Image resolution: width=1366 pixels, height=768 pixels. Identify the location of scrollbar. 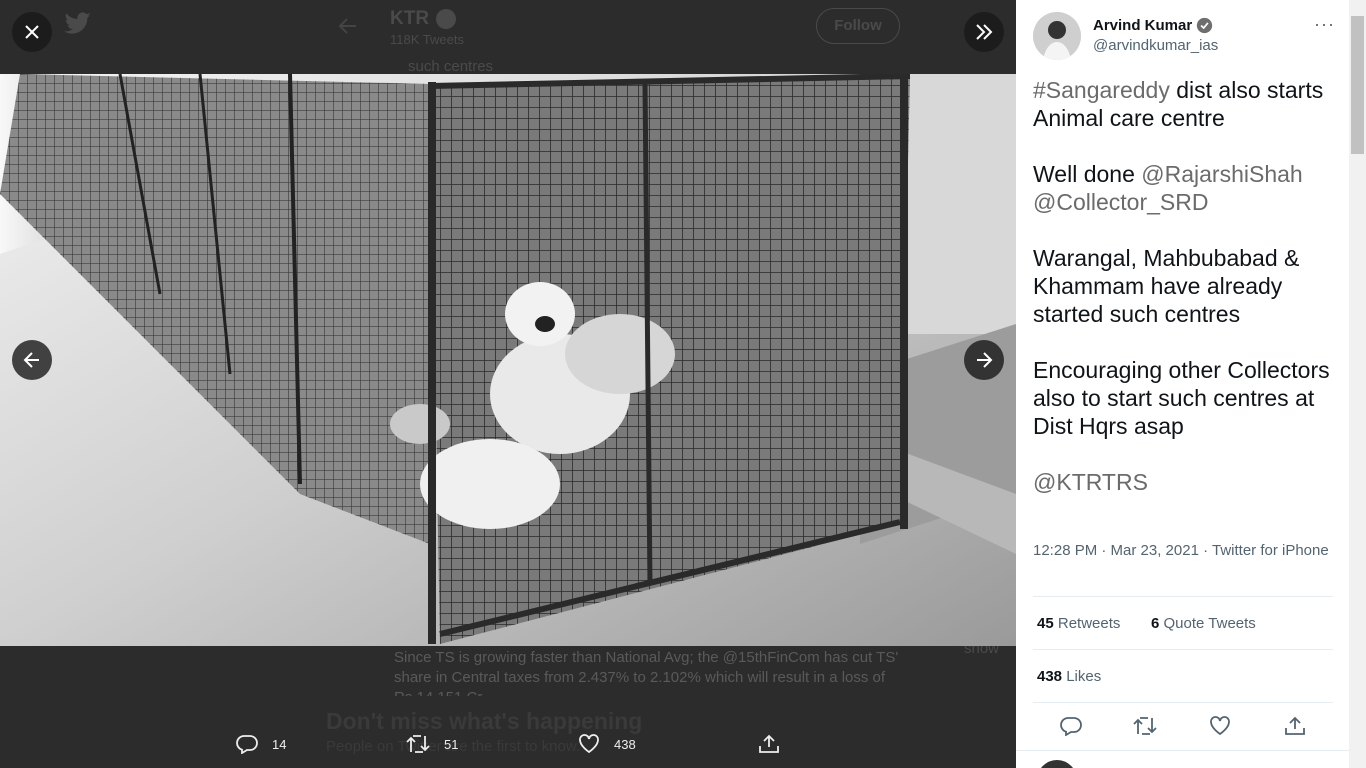
(1357, 384).